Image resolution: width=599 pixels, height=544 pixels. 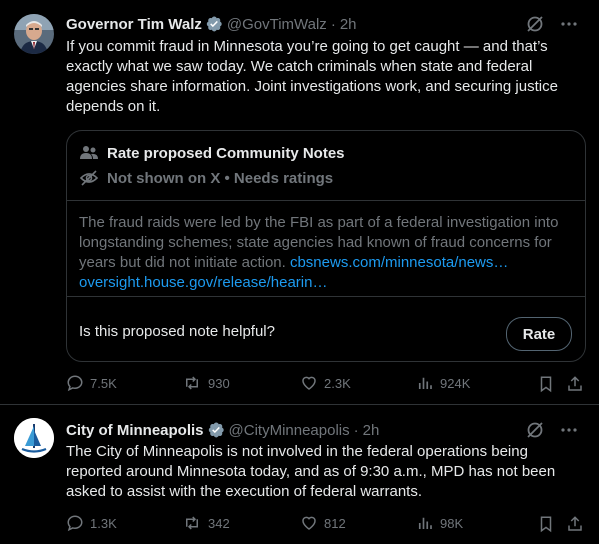 I want to click on tweet-header: Governor Tim Walz @GovTimWalz · 2h, so click(x=322, y=24).